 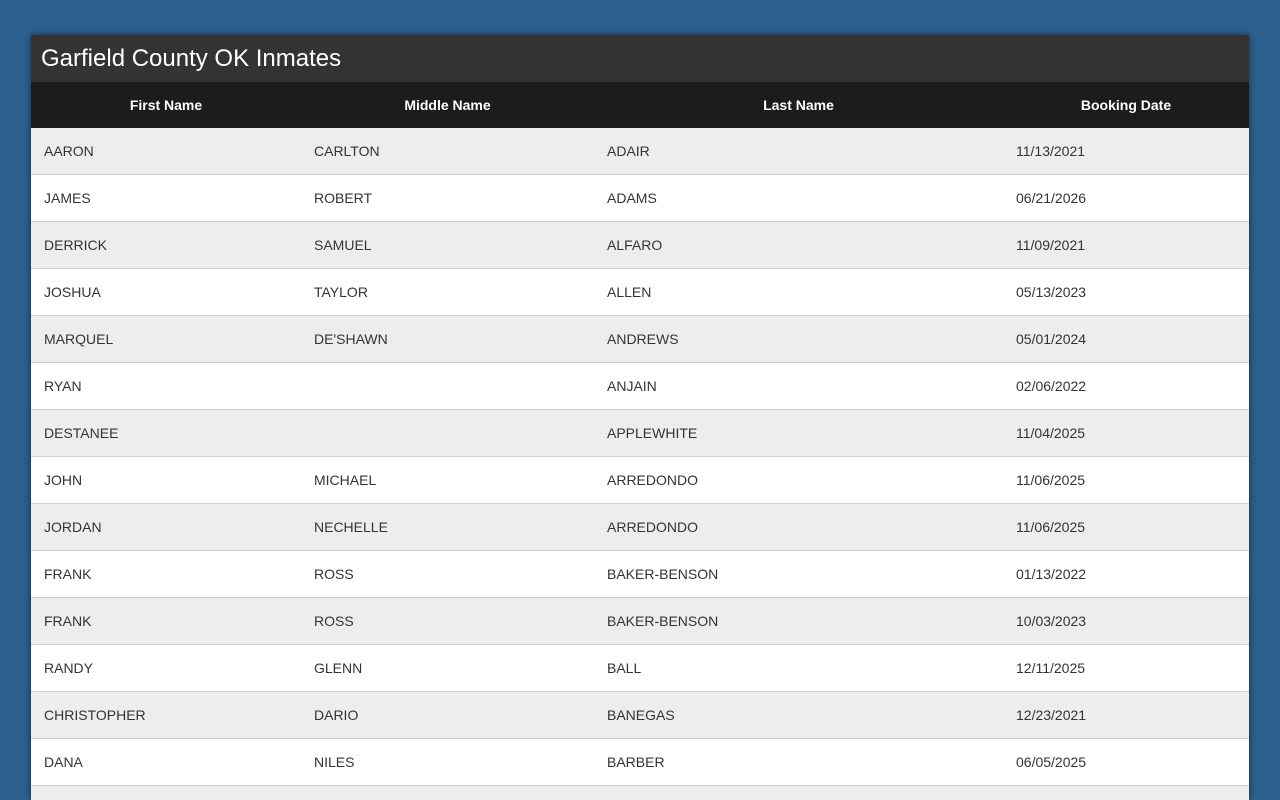 What do you see at coordinates (166, 715) in the screenshot?
I see `cell-first-name: CHRISTOPHER` at bounding box center [166, 715].